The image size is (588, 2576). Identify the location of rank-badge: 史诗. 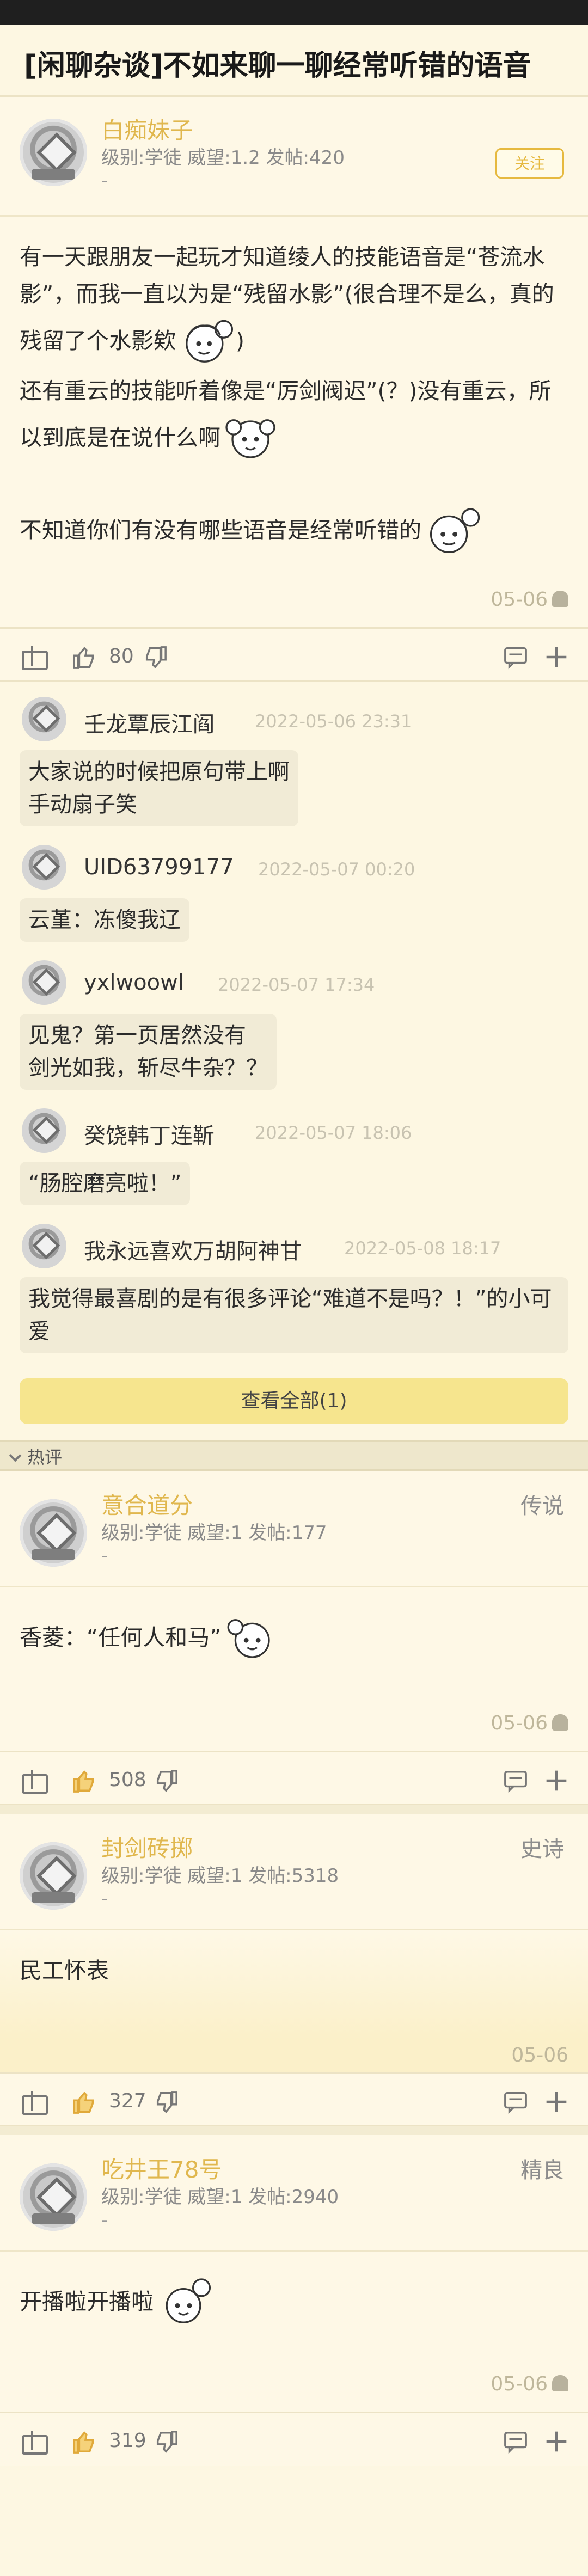
(542, 1849).